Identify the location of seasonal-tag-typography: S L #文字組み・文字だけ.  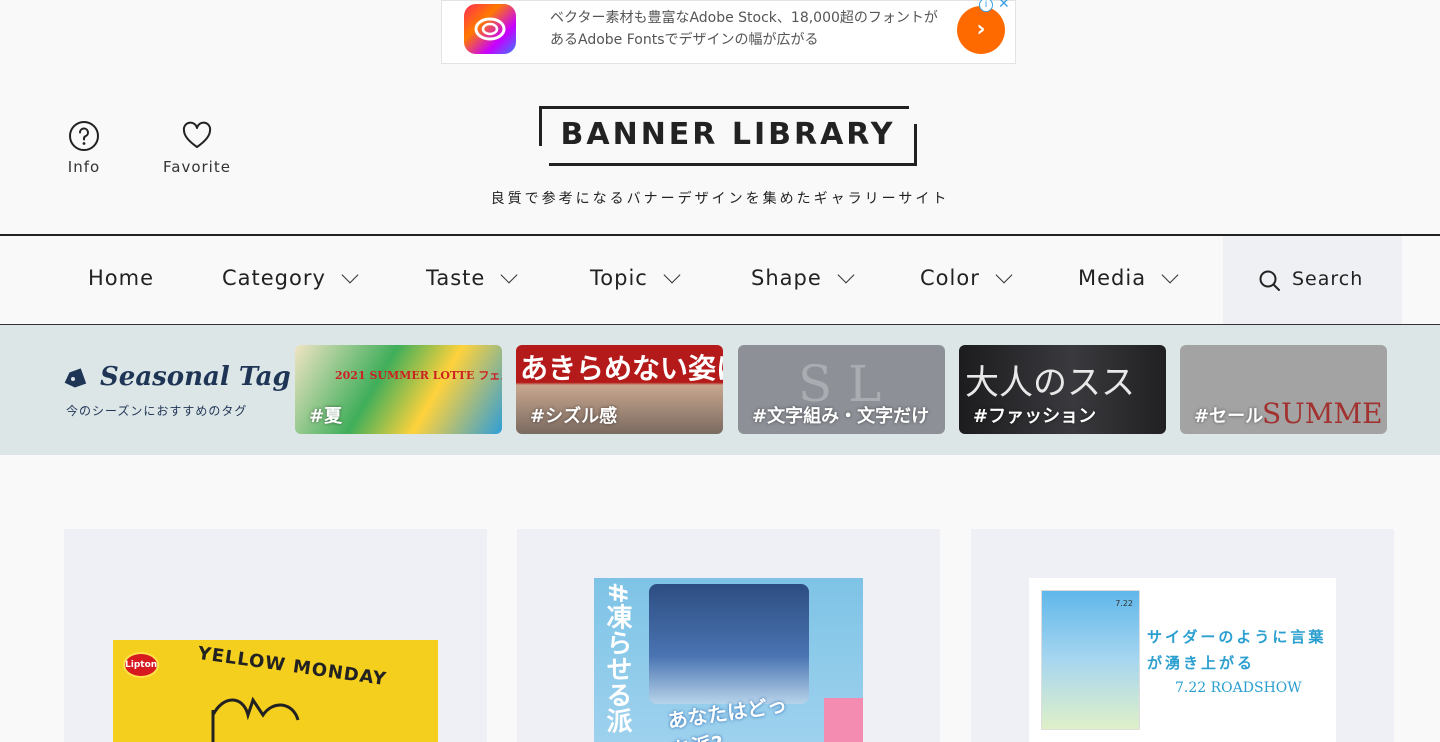
(841, 389).